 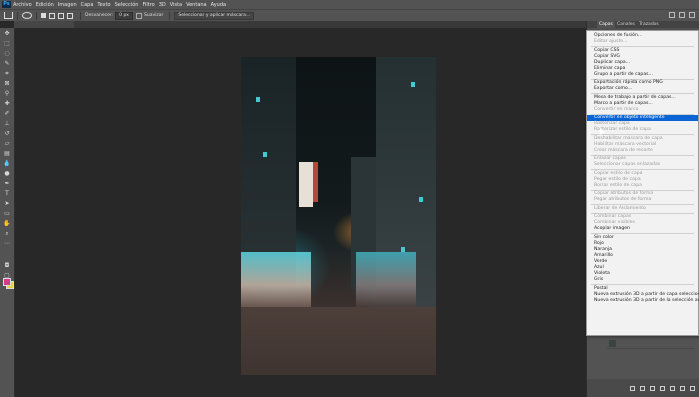 I want to click on blur-tool-icon: 💧, so click(x=7, y=163).